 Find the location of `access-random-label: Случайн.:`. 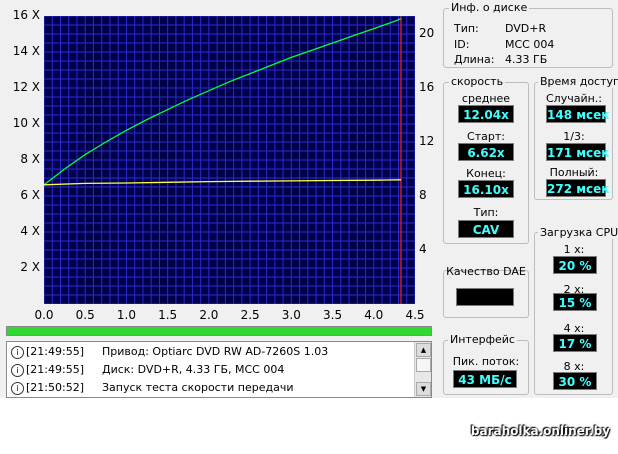

access-random-label: Случайн.: is located at coordinates (573, 98).